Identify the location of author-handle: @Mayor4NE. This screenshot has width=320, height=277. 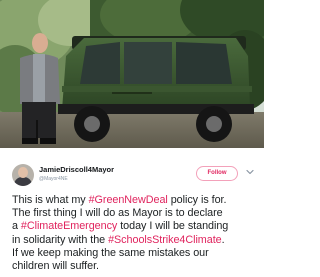
(53, 179).